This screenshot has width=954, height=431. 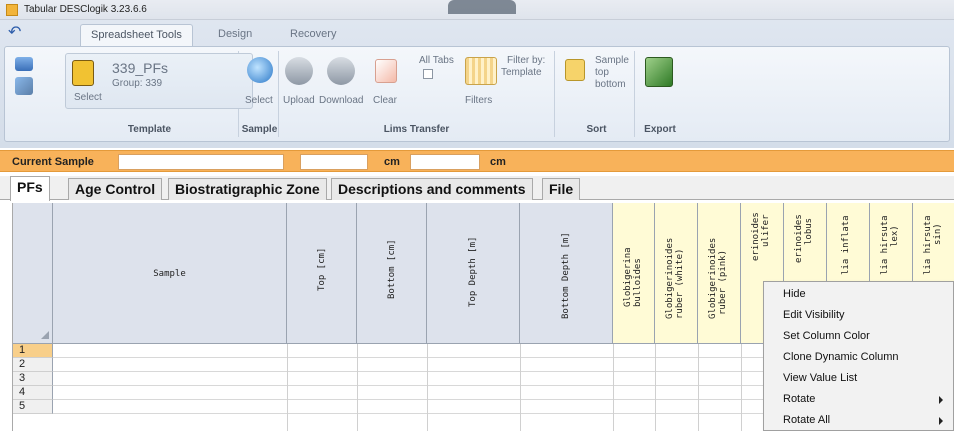 I want to click on row-header: 2, so click(x=33, y=365).